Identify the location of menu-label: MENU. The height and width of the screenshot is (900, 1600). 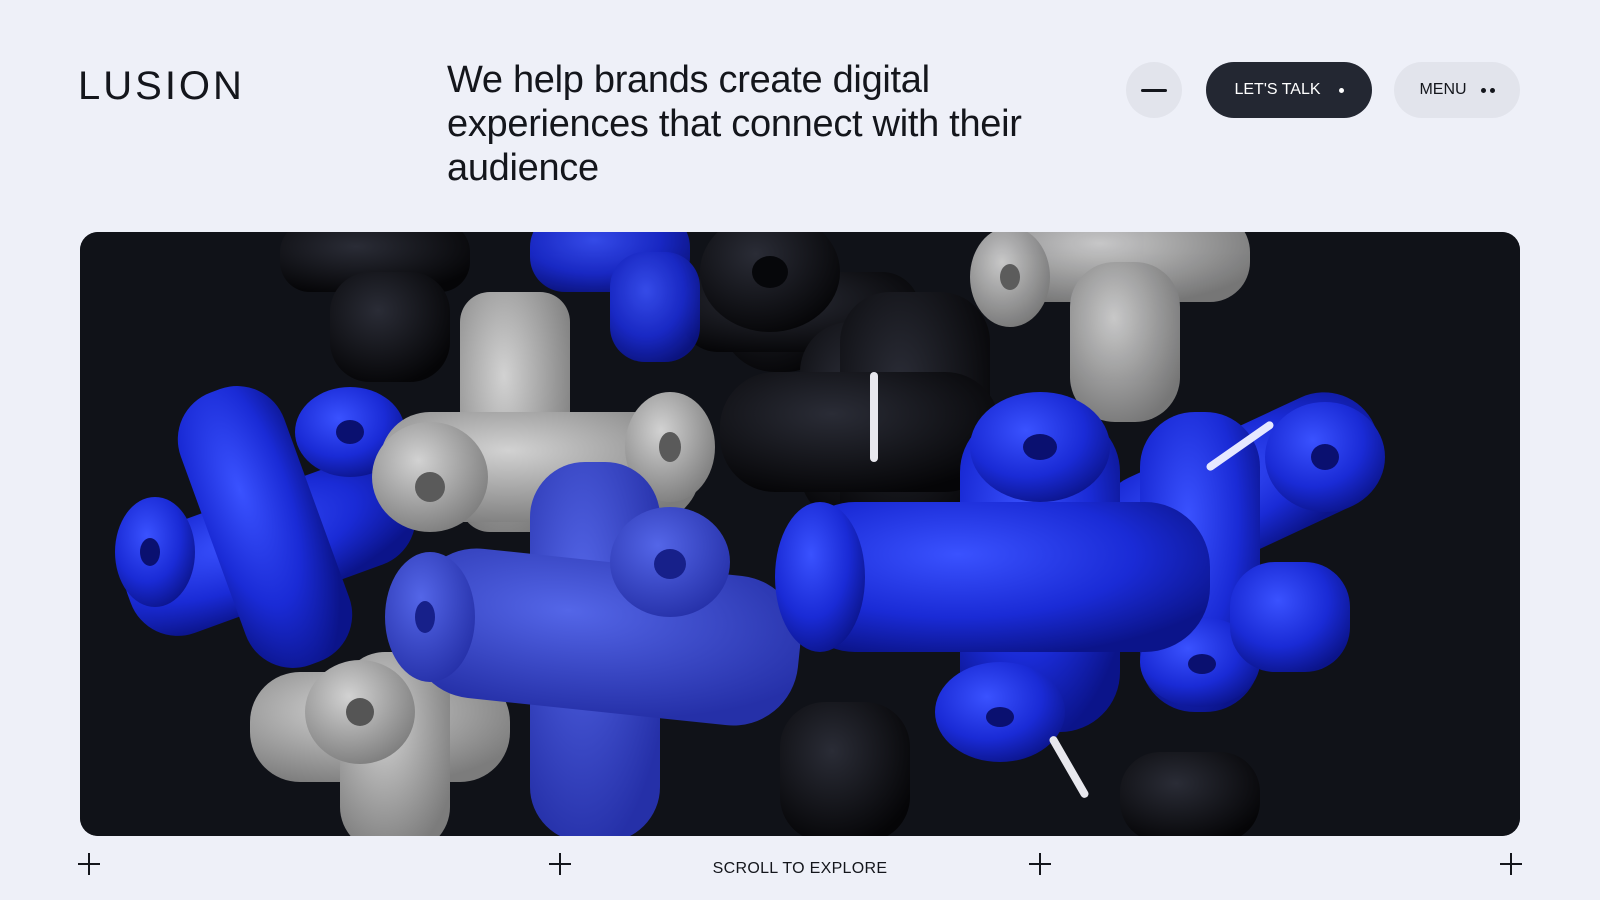
(1443, 89).